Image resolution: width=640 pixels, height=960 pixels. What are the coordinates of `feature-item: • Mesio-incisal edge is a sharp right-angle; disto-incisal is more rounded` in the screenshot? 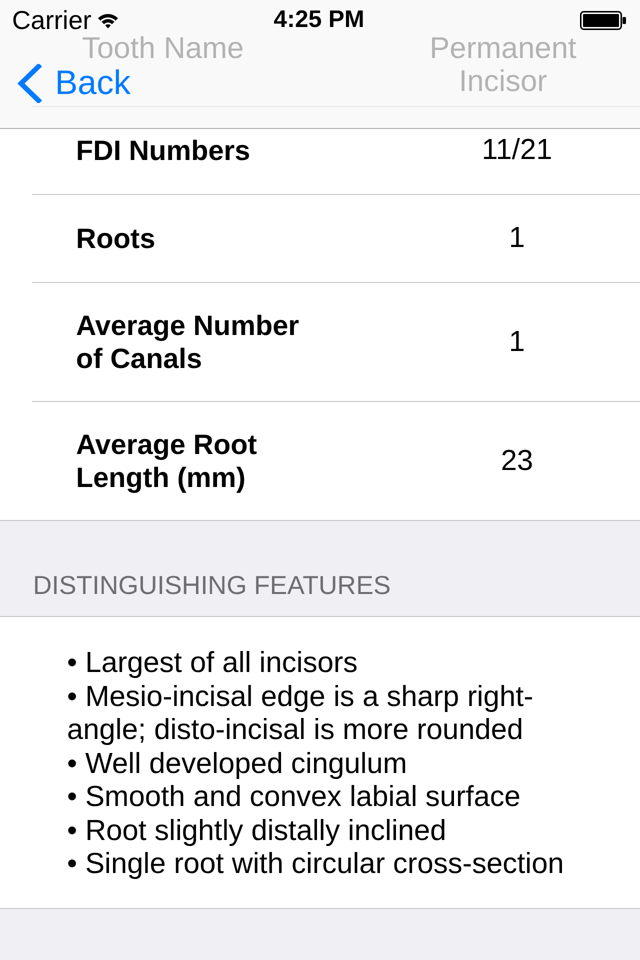 It's located at (300, 714).